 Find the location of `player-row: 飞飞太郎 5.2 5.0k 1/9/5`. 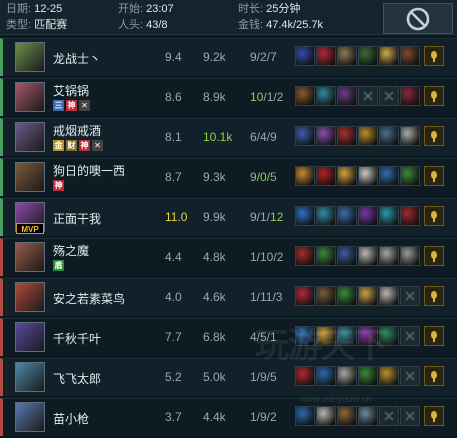

player-row: 飞飞太郎 5.2 5.0k 1/9/5 is located at coordinates (228, 377).